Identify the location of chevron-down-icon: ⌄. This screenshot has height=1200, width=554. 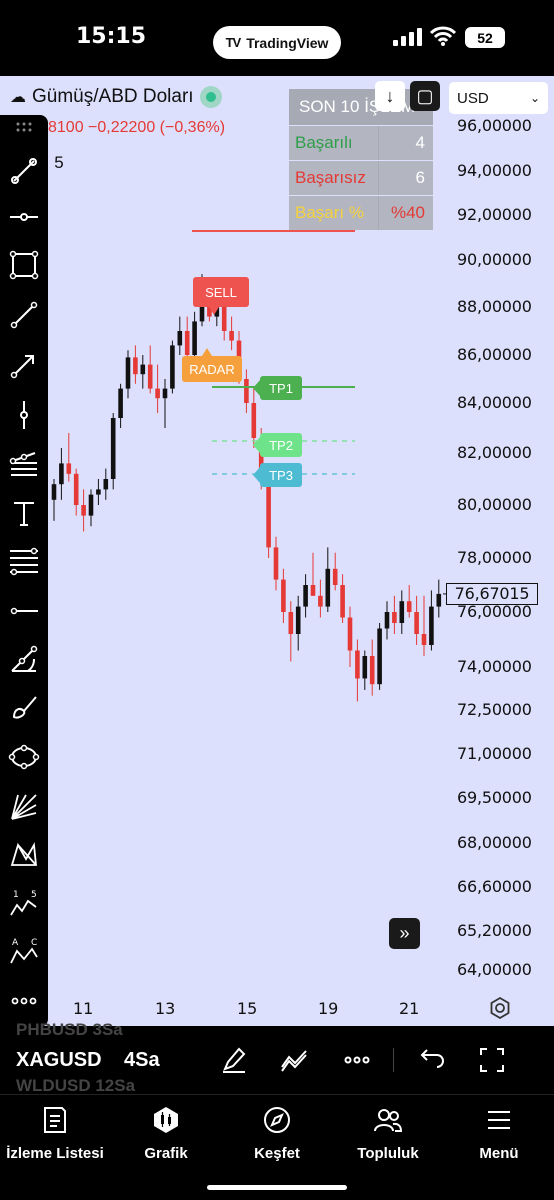
(534, 98).